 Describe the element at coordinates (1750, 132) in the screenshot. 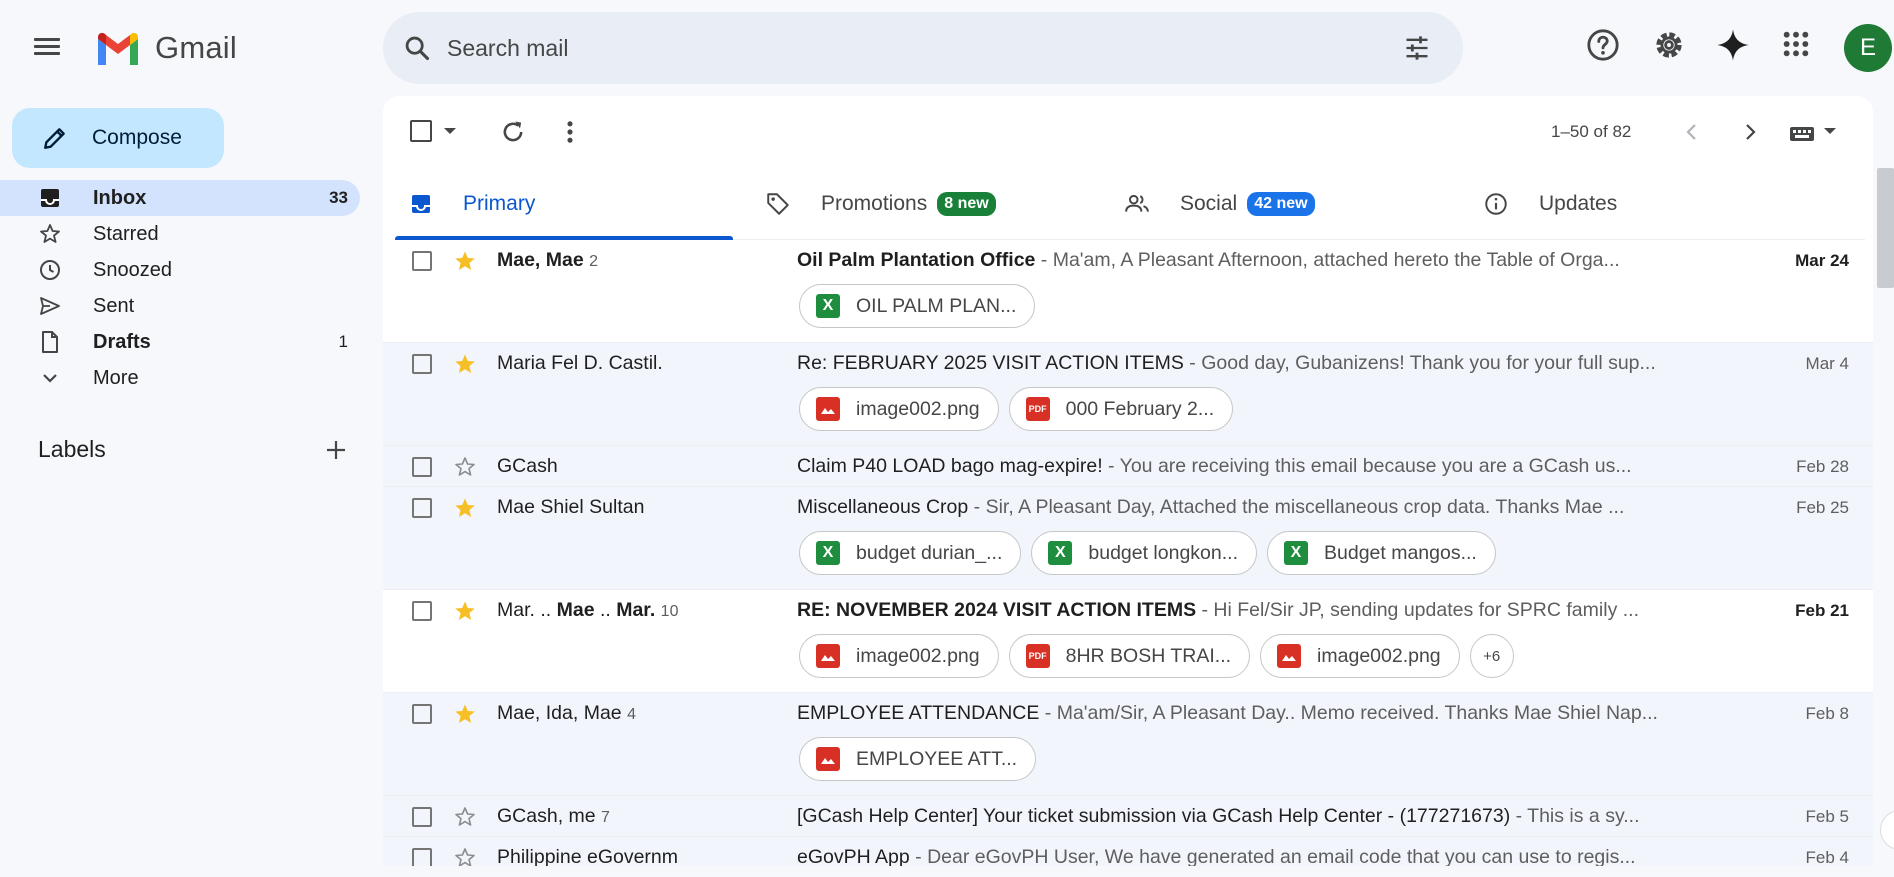

I see `older-page-icon` at that location.